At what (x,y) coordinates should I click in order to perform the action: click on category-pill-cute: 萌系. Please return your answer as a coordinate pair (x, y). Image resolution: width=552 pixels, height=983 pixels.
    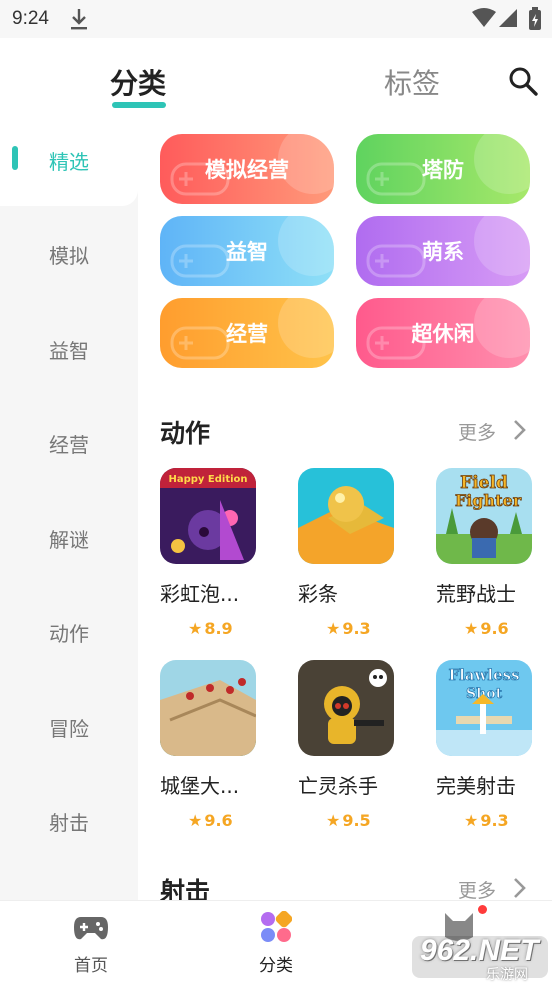
    Looking at the image, I should click on (443, 251).